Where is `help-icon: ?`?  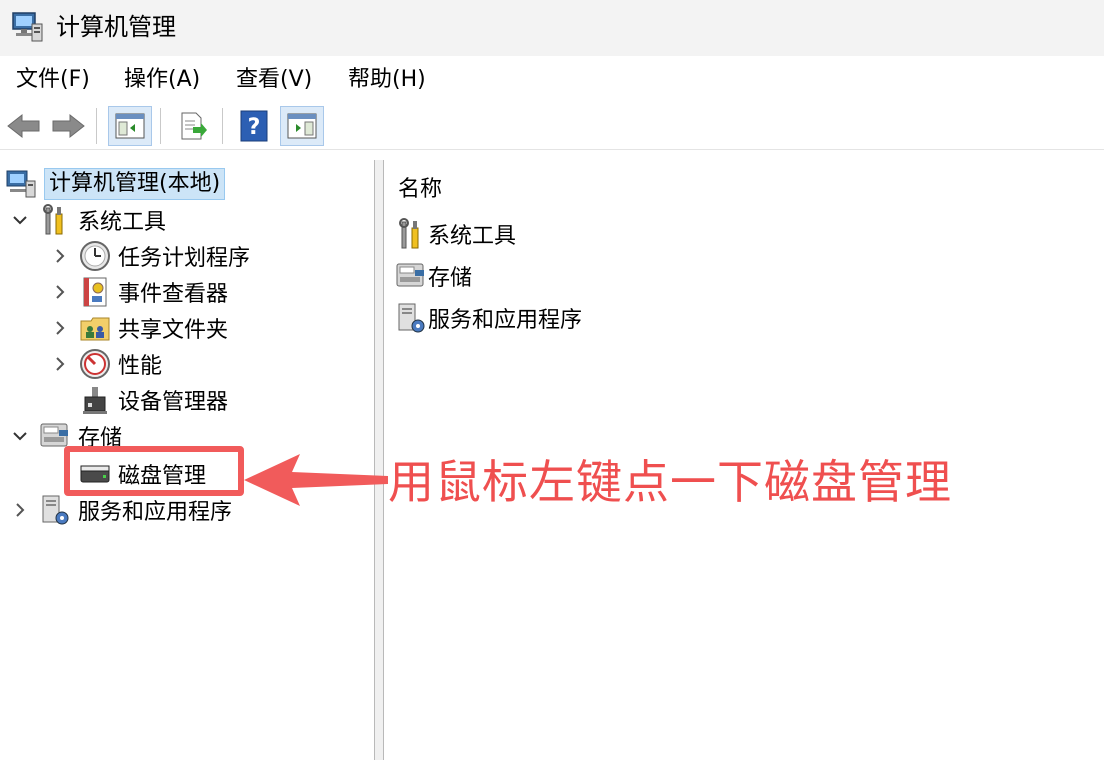 help-icon: ? is located at coordinates (254, 126).